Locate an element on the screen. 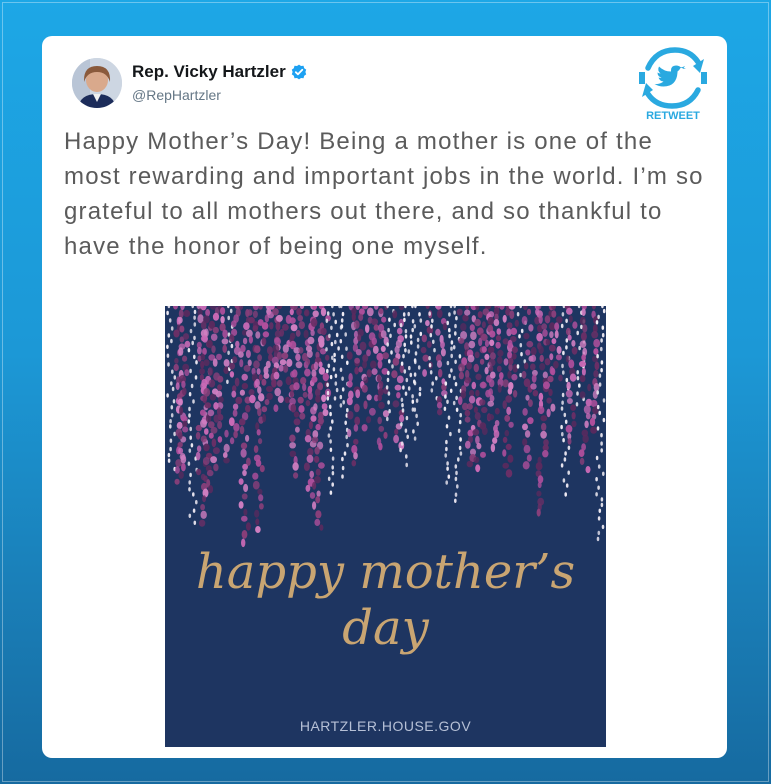 The image size is (771, 784). verified-badge-icon is located at coordinates (298, 72).